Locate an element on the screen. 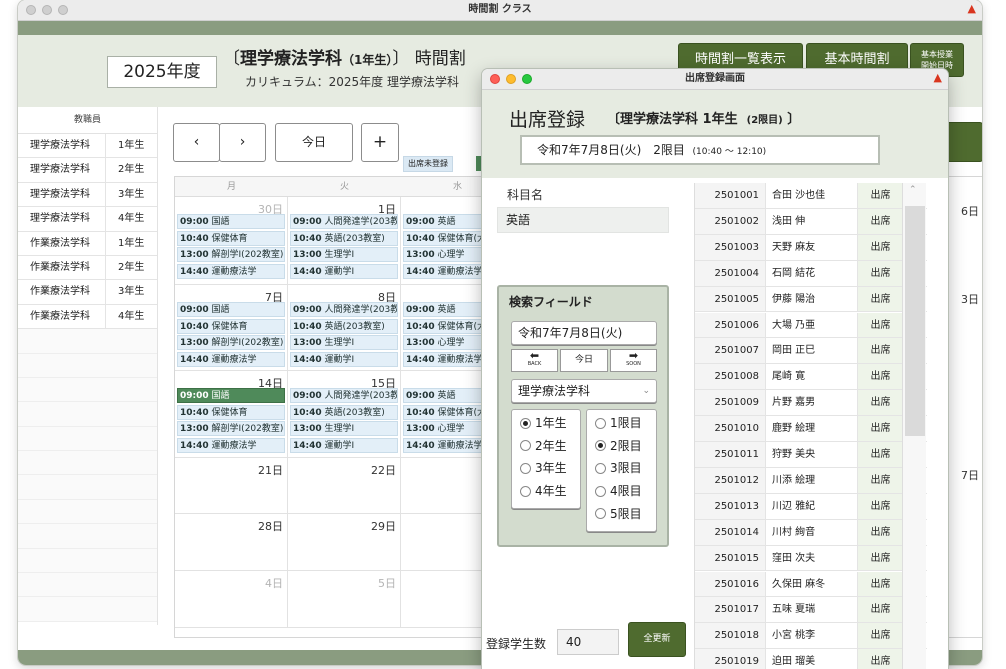  student-row: 2501010 鹿野 絵理 出席 is located at coordinates (811, 429).